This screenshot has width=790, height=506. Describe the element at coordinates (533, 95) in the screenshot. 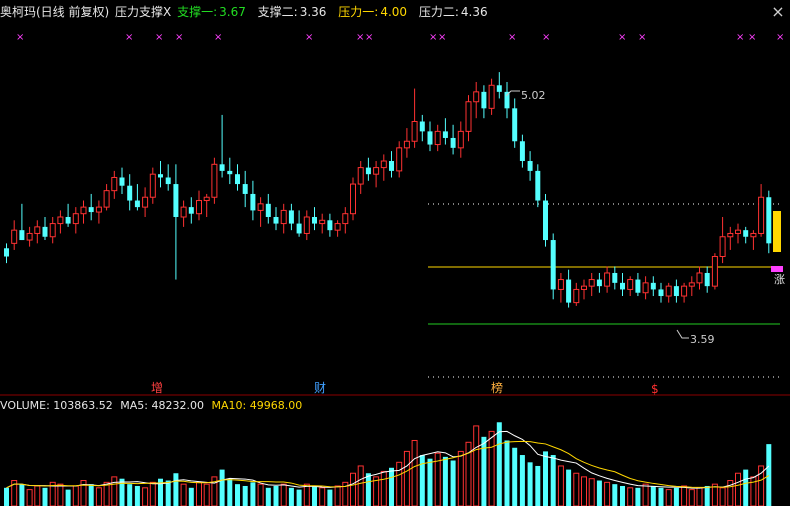

I see `high-price-label: 5.02` at that location.